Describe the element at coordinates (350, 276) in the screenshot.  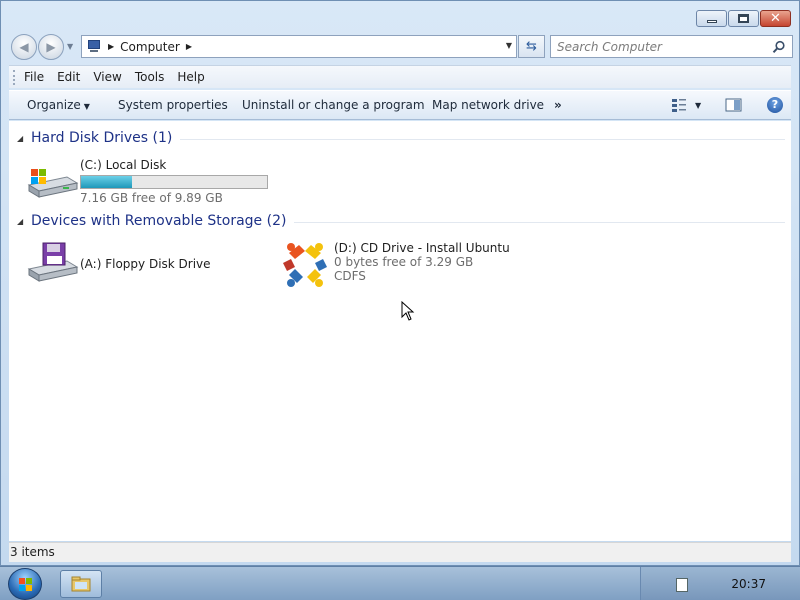
I see `drive-filesystem: CDFS` at that location.